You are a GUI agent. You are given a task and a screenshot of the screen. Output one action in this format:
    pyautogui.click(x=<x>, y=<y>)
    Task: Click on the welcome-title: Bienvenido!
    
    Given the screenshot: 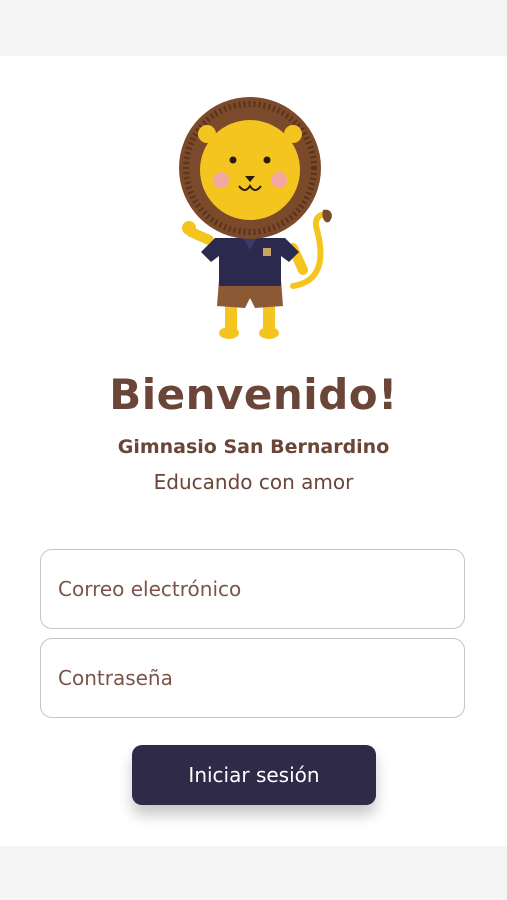 What is the action you would take?
    pyautogui.click(x=253, y=394)
    